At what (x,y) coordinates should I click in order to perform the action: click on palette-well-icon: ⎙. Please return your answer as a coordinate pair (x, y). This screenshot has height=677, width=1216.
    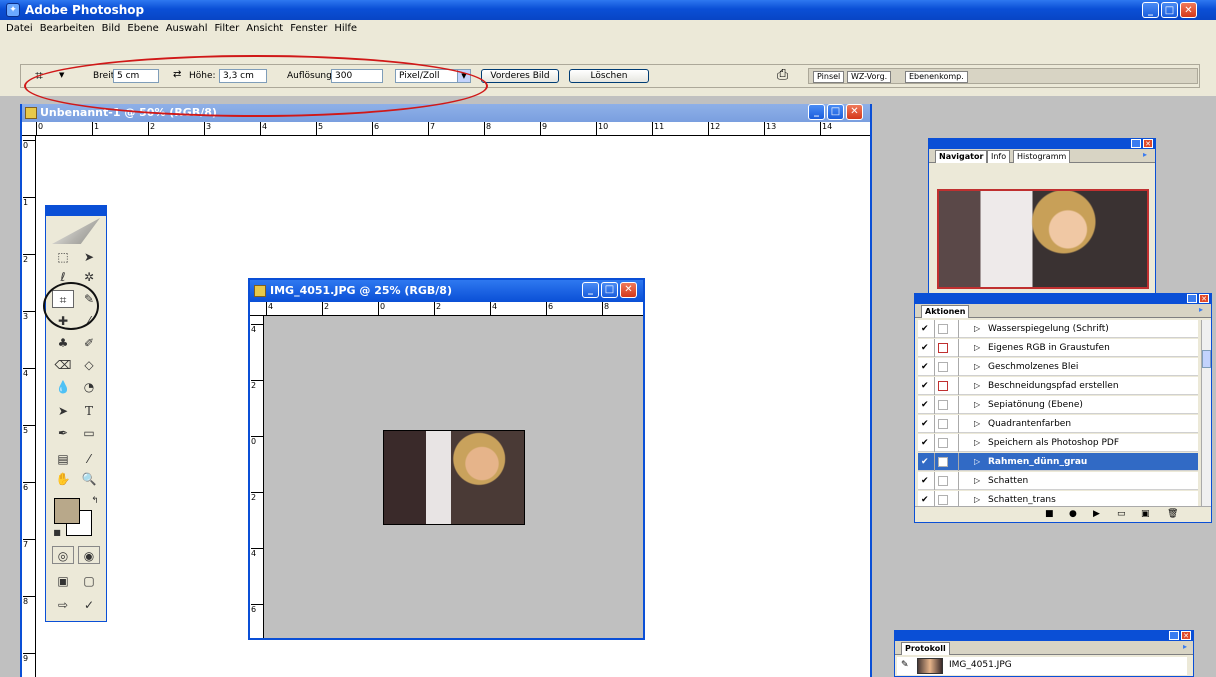
    Looking at the image, I should click on (782, 75).